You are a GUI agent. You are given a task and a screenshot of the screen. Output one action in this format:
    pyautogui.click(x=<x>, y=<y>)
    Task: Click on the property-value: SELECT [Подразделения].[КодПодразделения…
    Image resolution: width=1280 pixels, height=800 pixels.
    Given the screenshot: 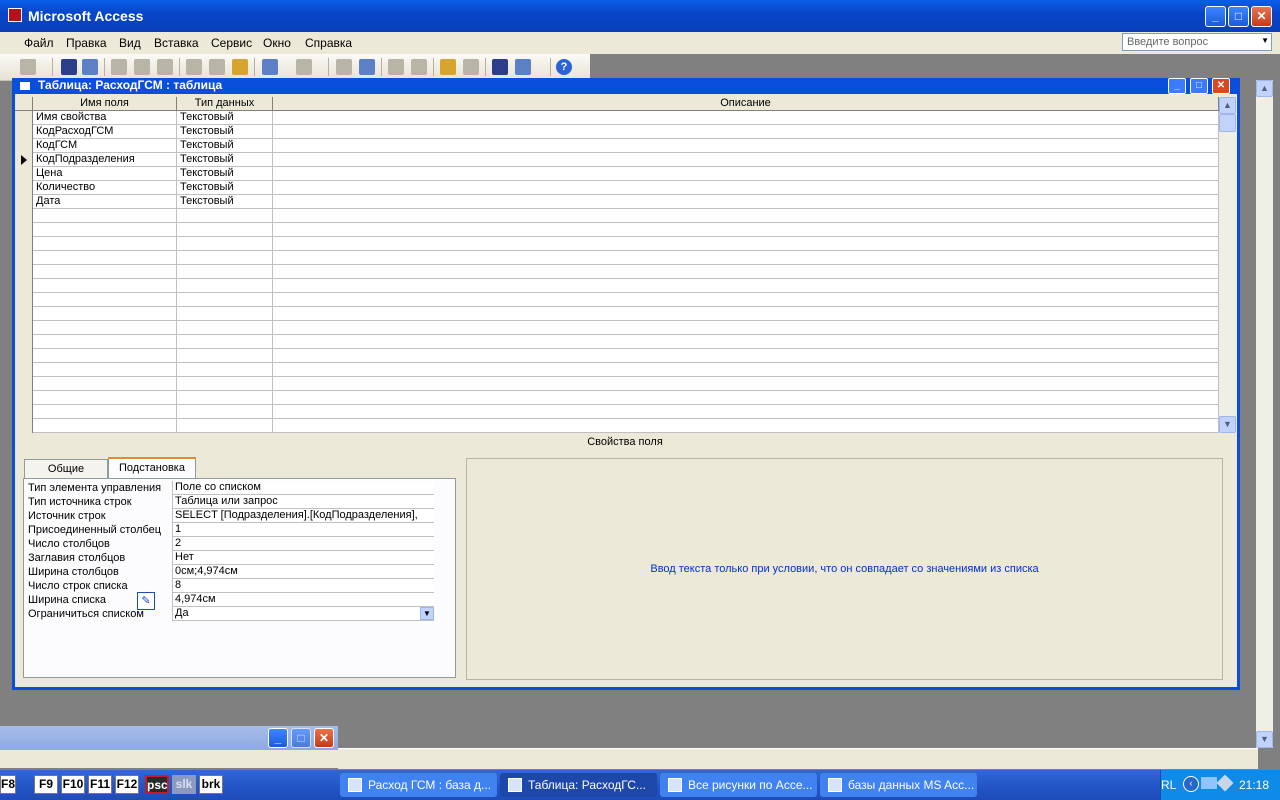 What is the action you would take?
    pyautogui.click(x=303, y=516)
    